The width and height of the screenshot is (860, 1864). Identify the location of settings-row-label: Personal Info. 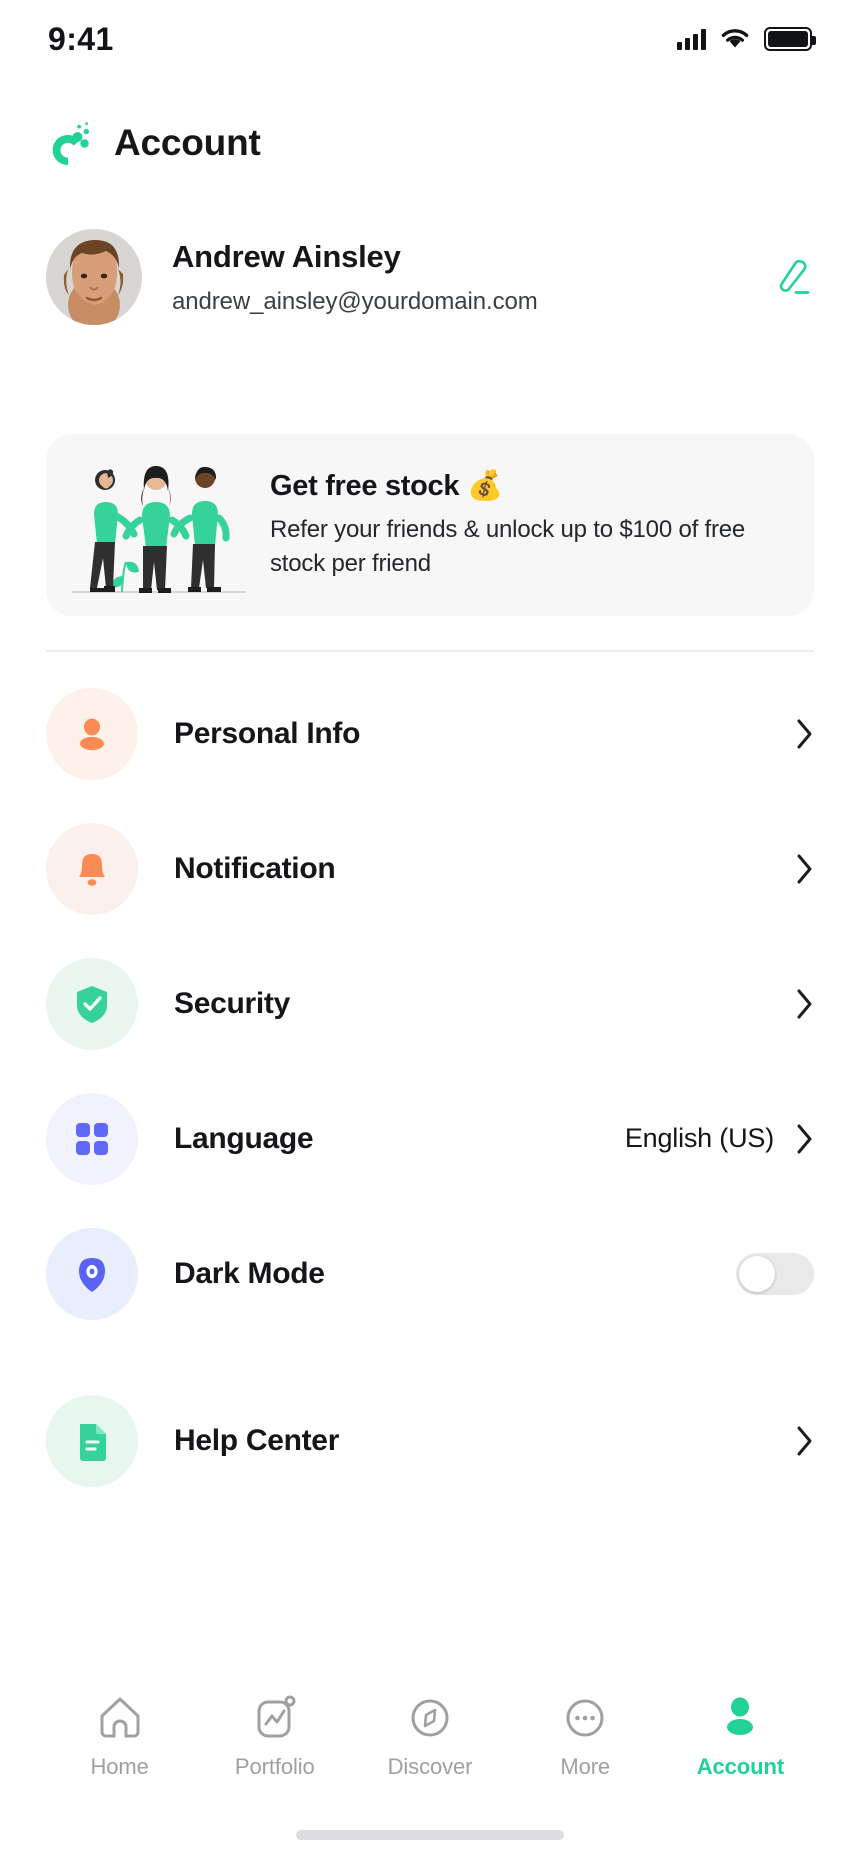
(267, 733).